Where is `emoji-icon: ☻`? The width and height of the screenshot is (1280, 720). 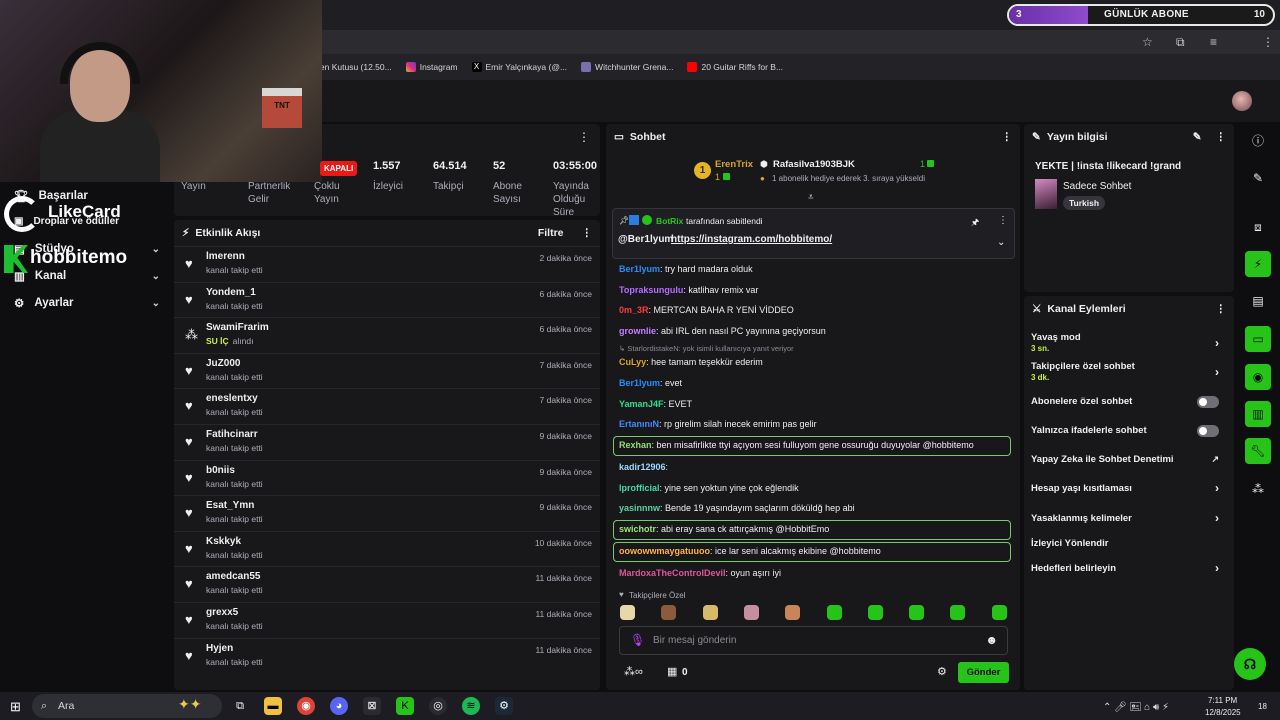
emoji-icon: ☻ is located at coordinates (991, 640).